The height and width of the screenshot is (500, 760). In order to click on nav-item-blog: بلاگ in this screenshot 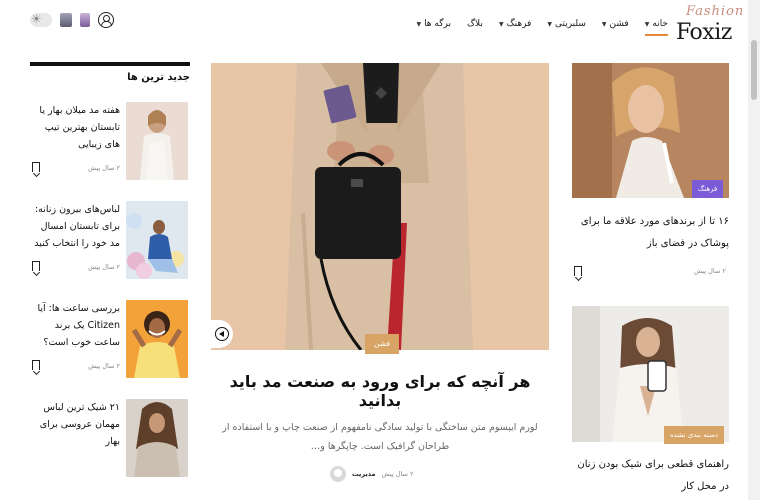, I will do `click(475, 24)`.